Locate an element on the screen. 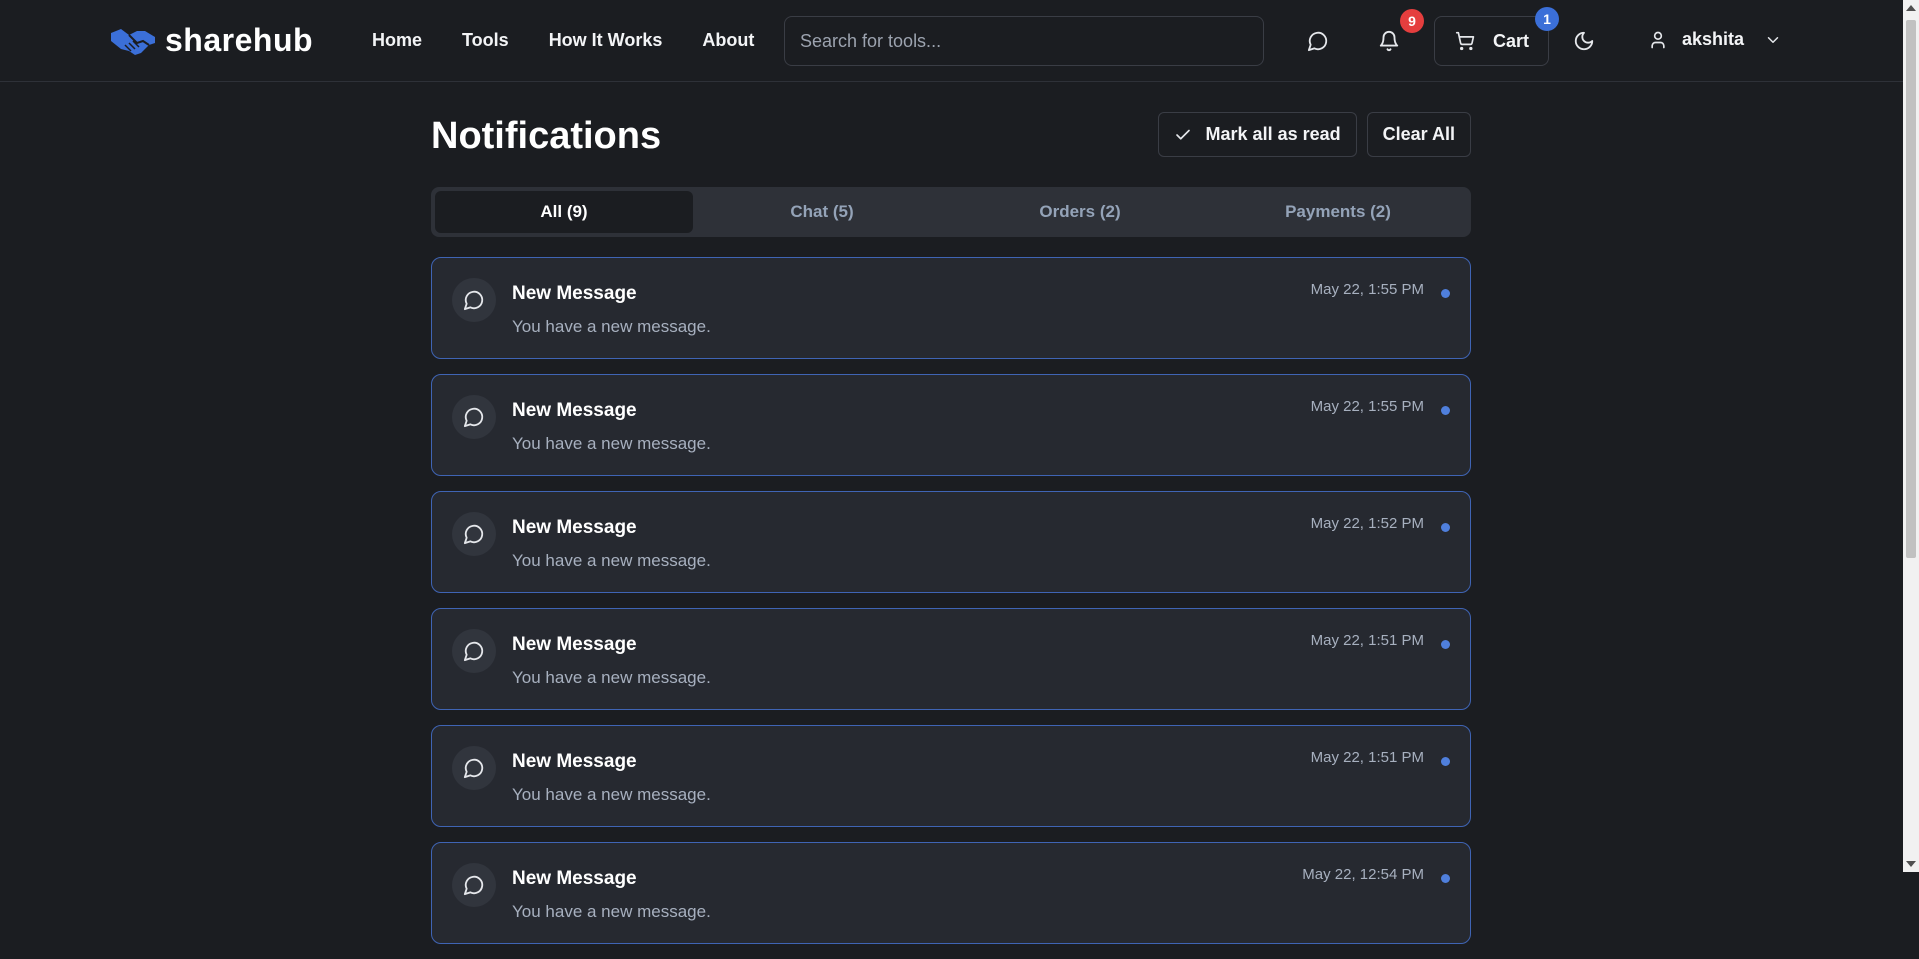 This screenshot has width=1919, height=959. logo: sharehub is located at coordinates (211, 40).